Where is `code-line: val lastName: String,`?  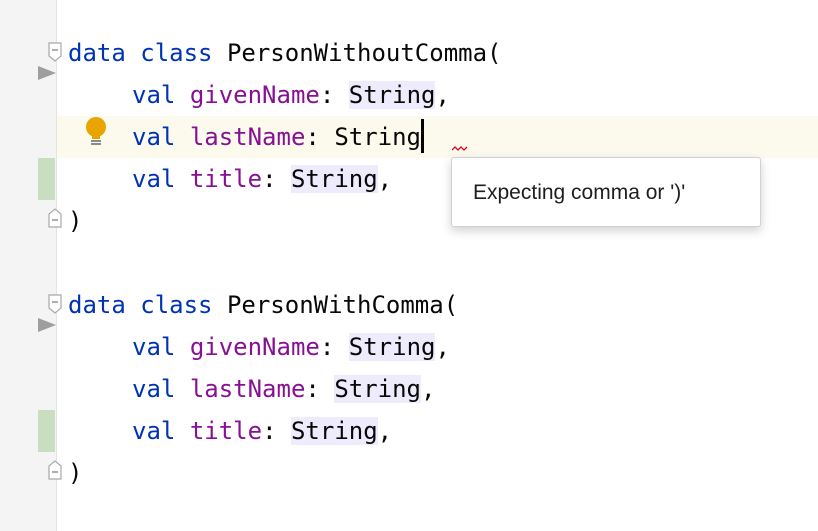 code-line: val lastName: String, is located at coordinates (251, 389).